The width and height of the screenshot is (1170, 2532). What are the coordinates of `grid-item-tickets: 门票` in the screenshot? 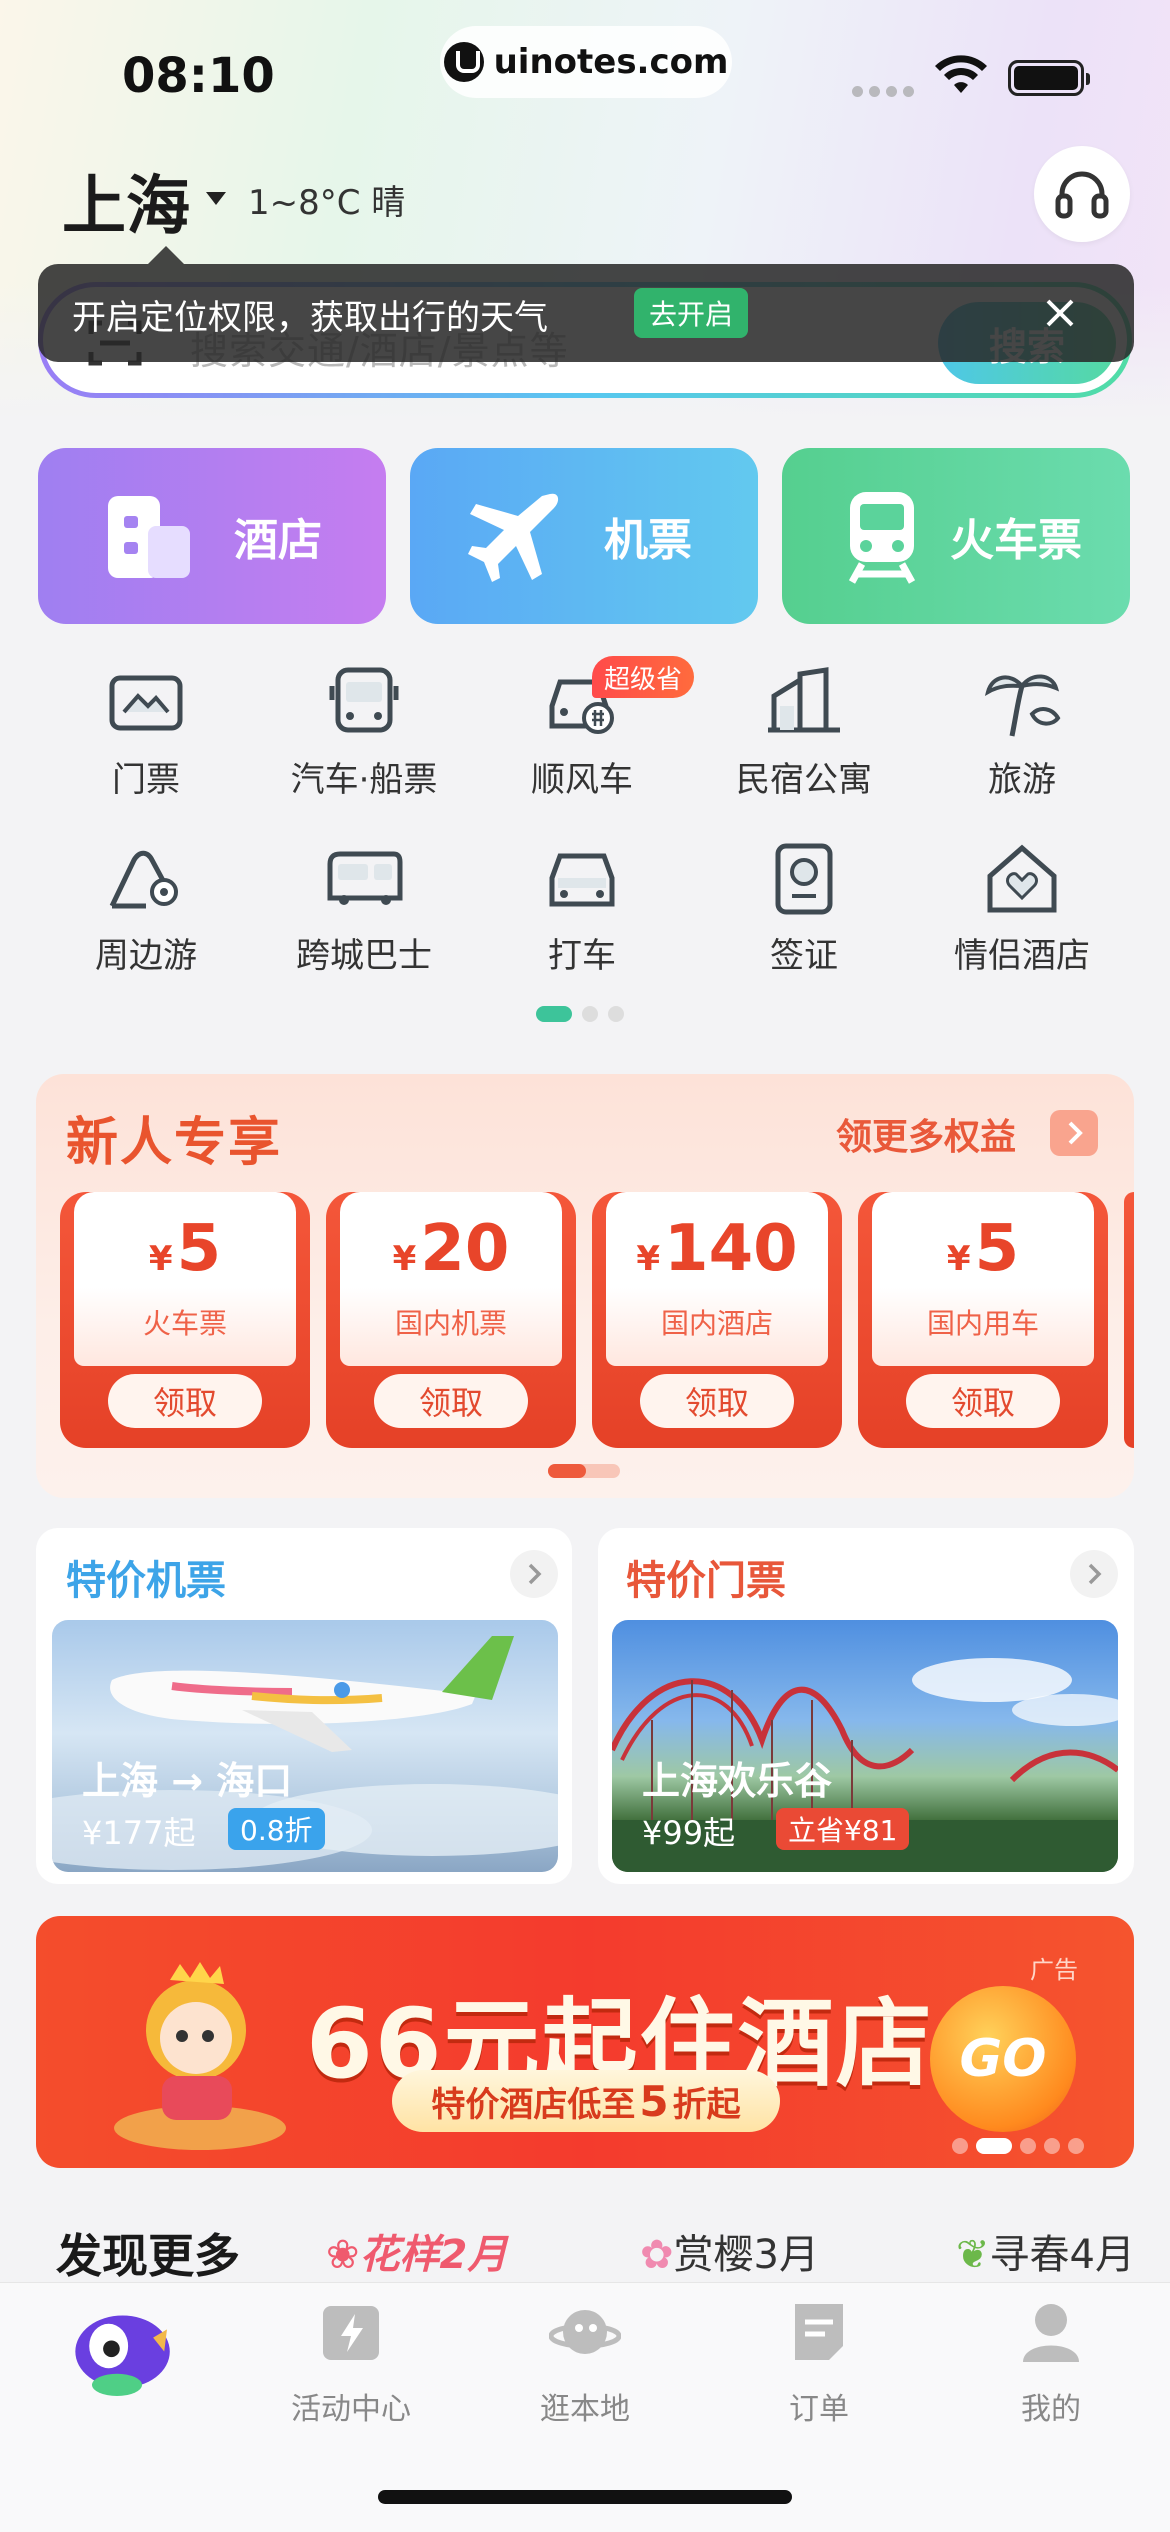 It's located at (146, 733).